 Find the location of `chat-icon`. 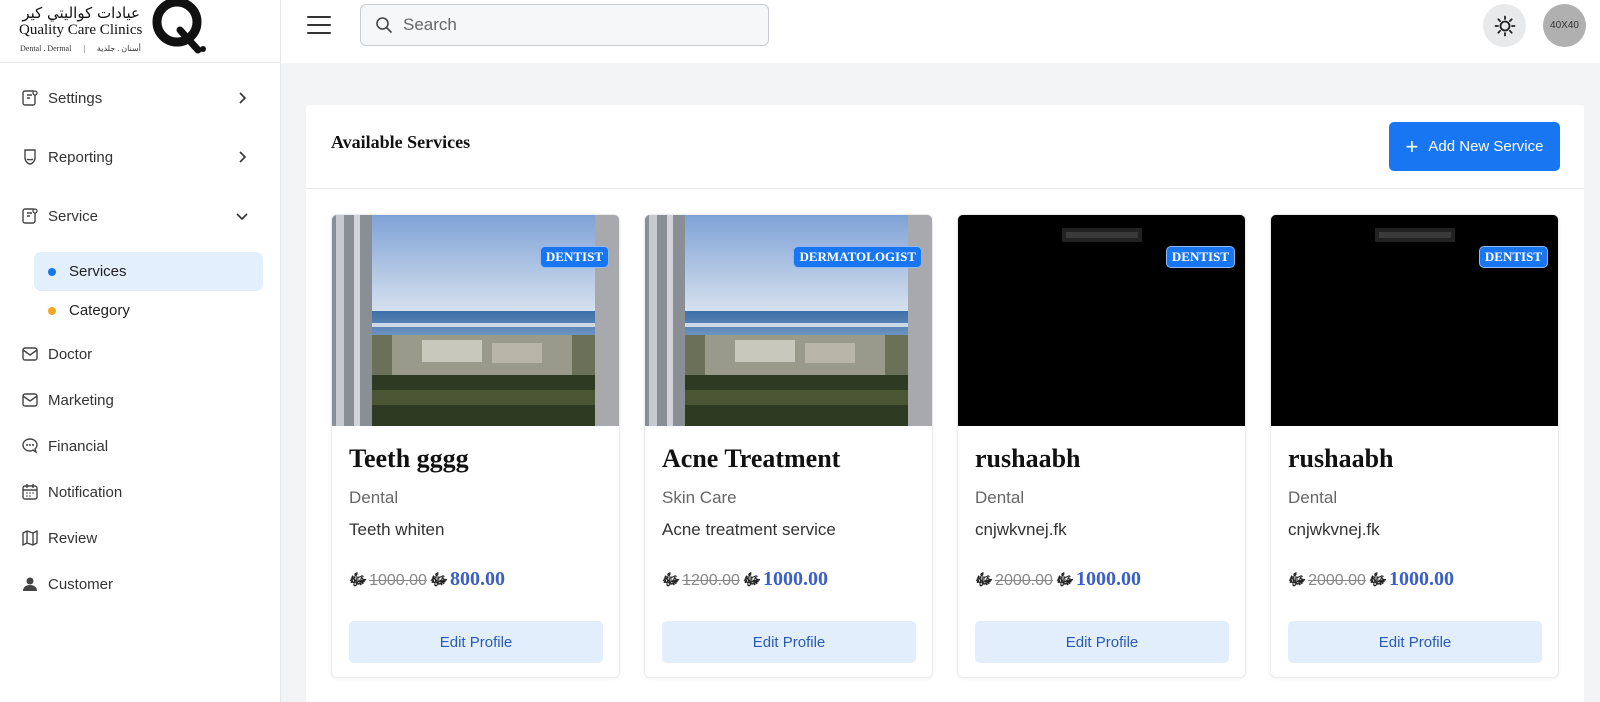

chat-icon is located at coordinates (30, 446).